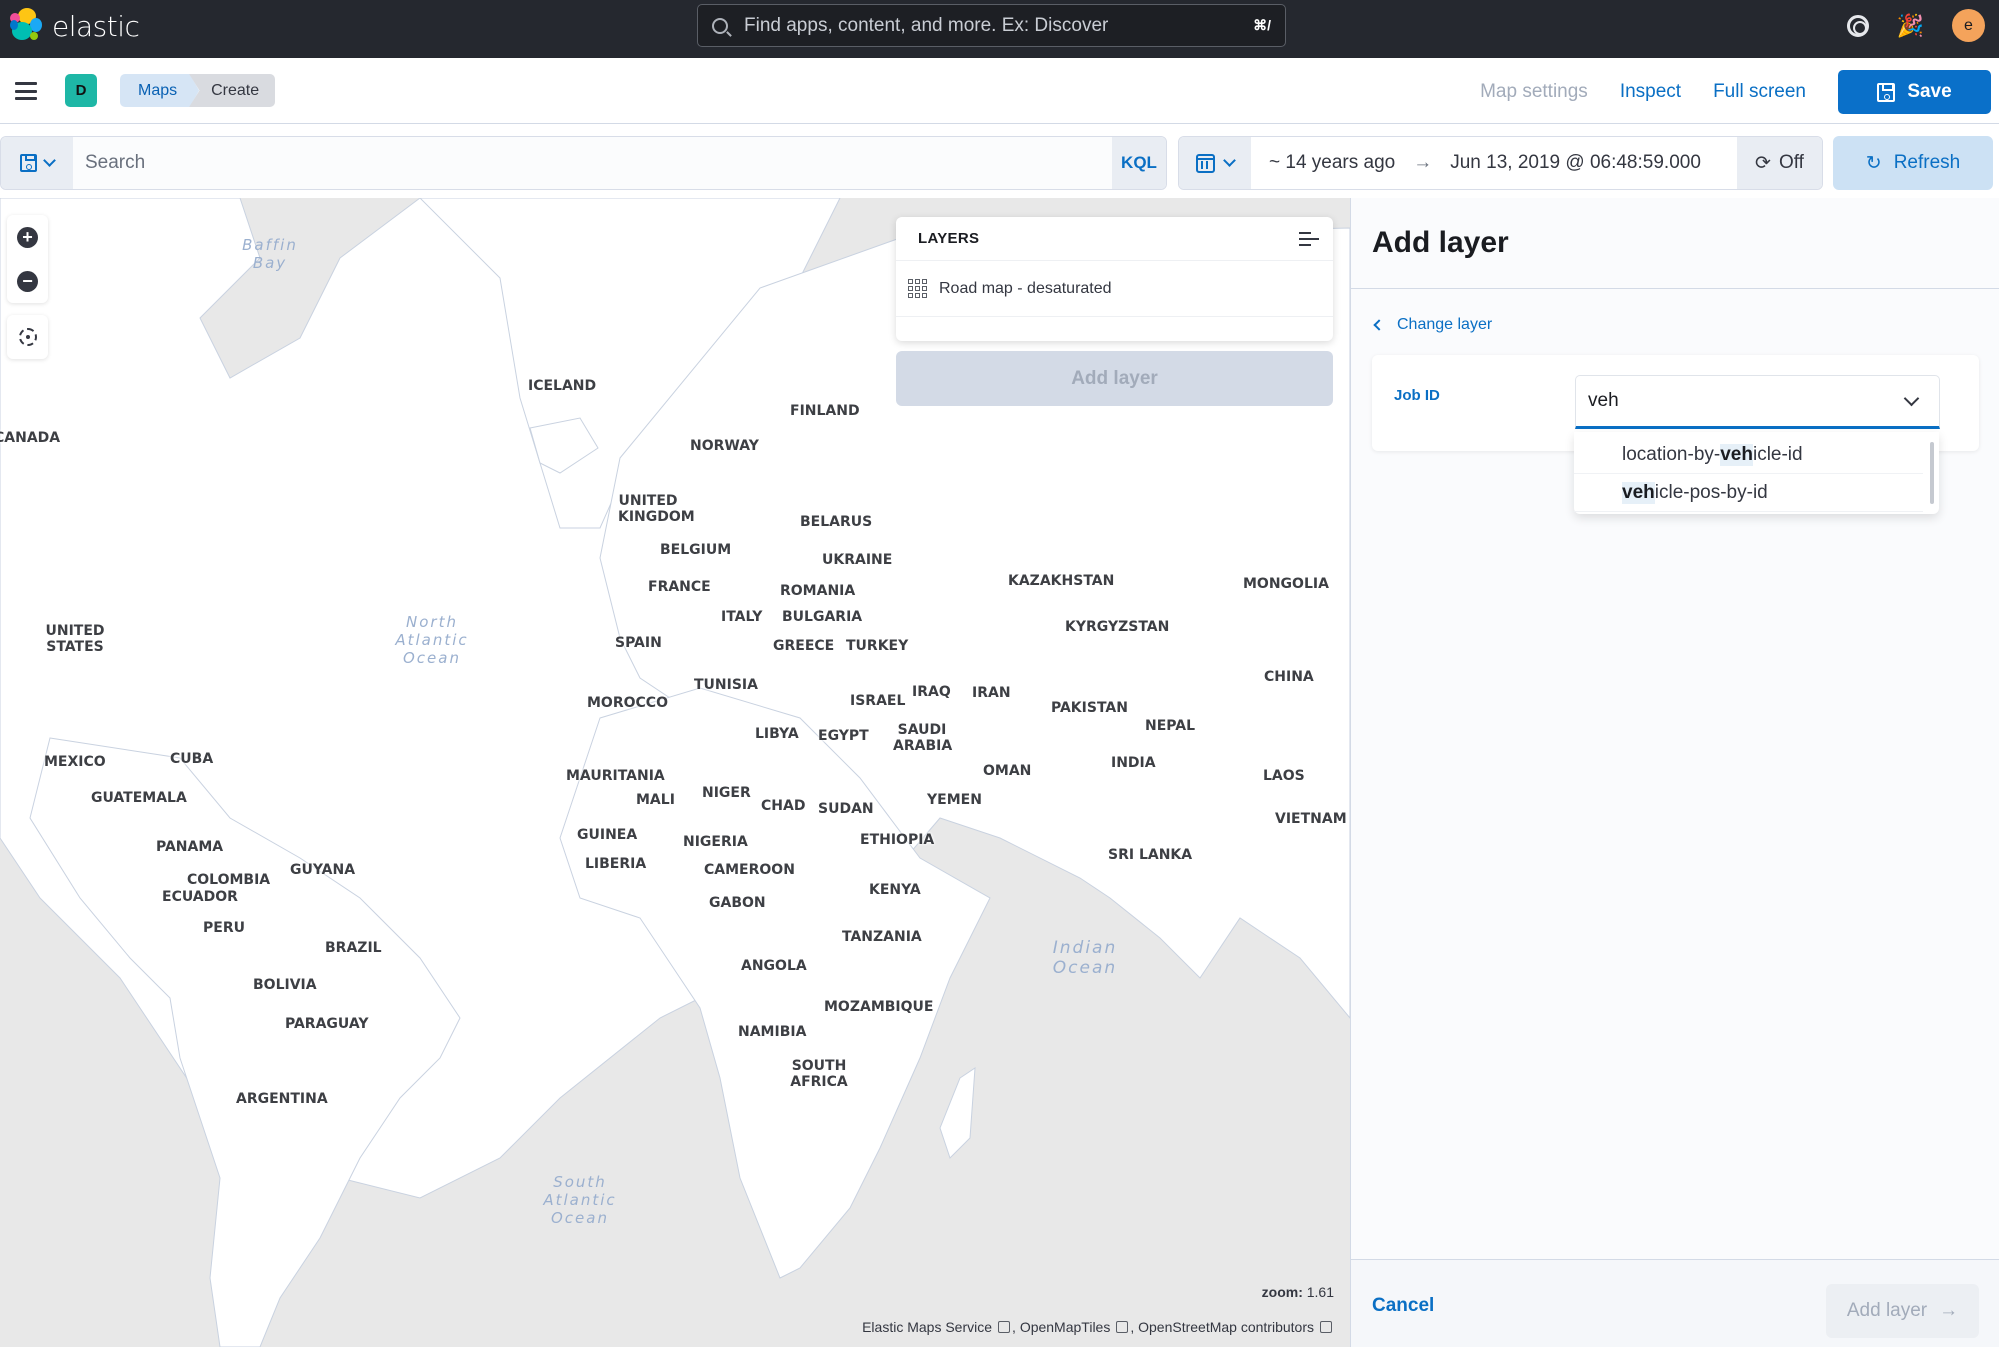 The height and width of the screenshot is (1347, 1999). What do you see at coordinates (804, 646) in the screenshot?
I see `map-label: GREECE` at bounding box center [804, 646].